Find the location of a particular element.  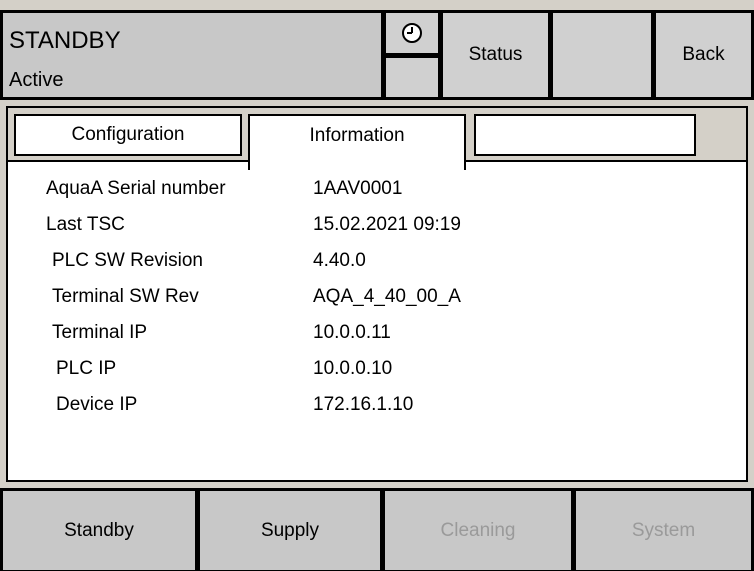

info-value: AQA_4_40_00_A is located at coordinates (387, 296).